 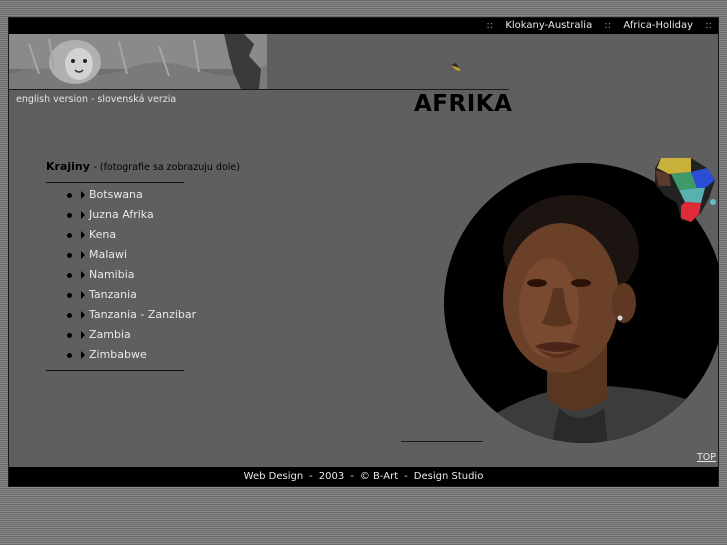 What do you see at coordinates (131, 338) in the screenshot?
I see `country-item-zambia: Zambia` at bounding box center [131, 338].